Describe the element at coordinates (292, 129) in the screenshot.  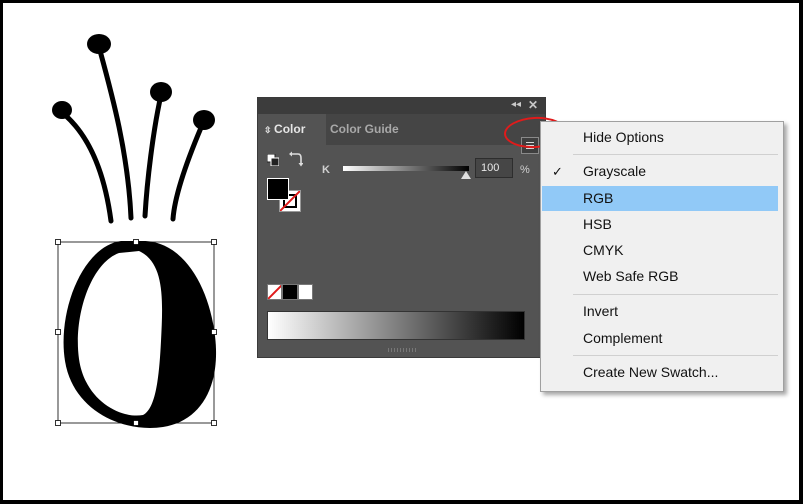
I see `tab-color: ⇳ Color` at that location.